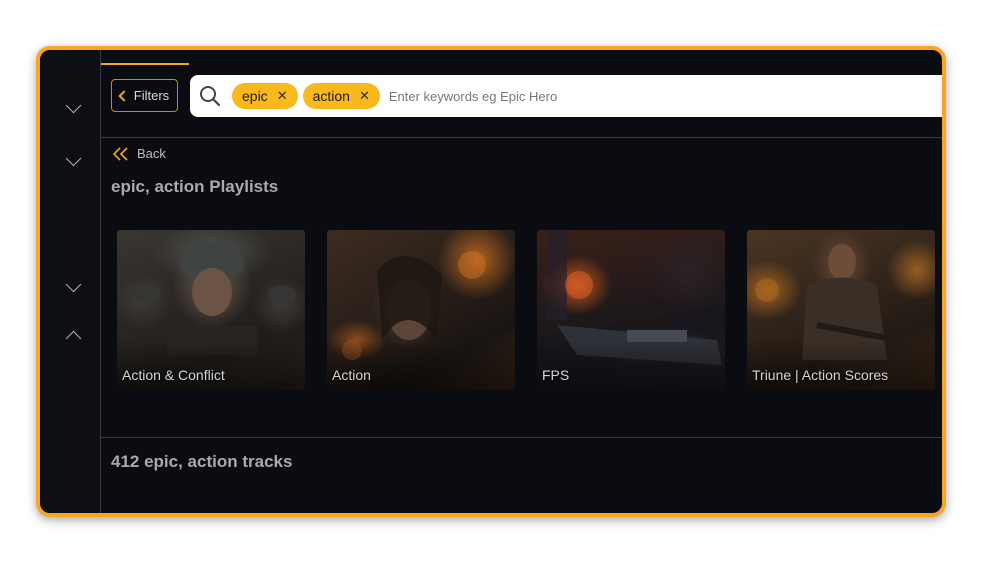 The width and height of the screenshot is (981, 564). What do you see at coordinates (151, 95) in the screenshot?
I see `filters-button-label: Filters` at bounding box center [151, 95].